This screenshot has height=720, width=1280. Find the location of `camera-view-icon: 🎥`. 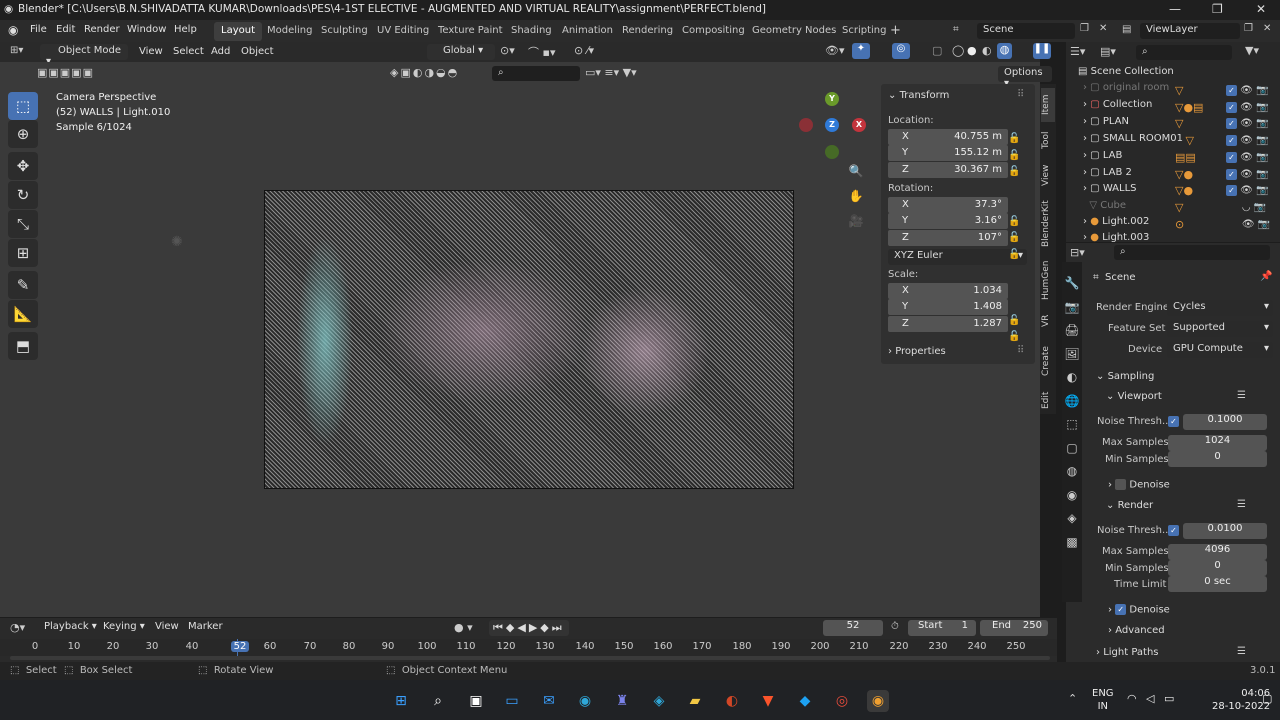

camera-view-icon: 🎥 is located at coordinates (856, 221).